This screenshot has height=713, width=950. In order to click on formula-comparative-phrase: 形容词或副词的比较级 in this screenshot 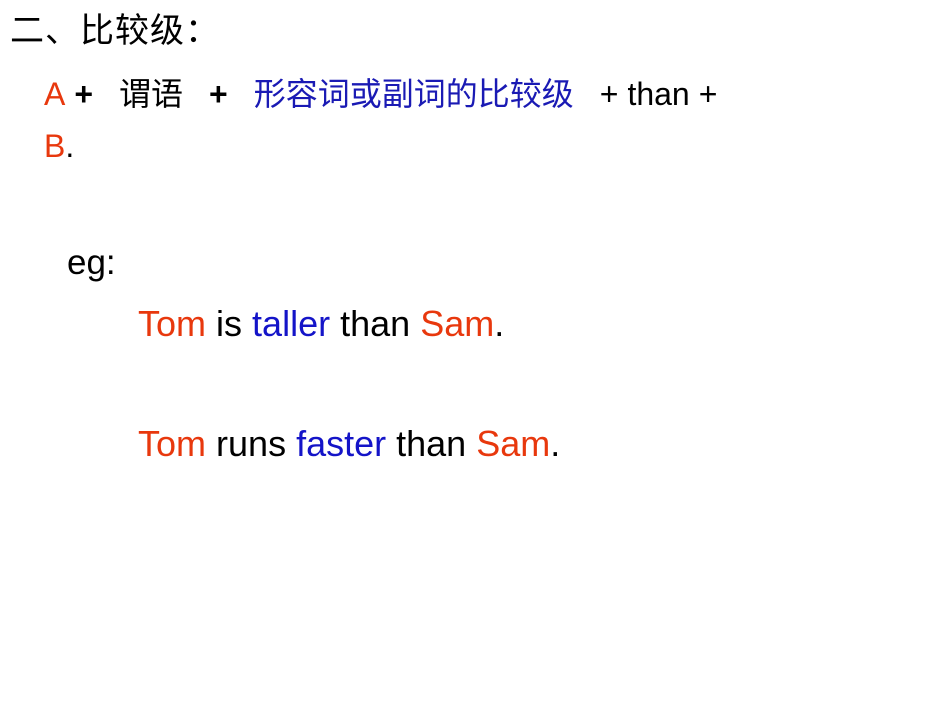, I will do `click(413, 94)`.